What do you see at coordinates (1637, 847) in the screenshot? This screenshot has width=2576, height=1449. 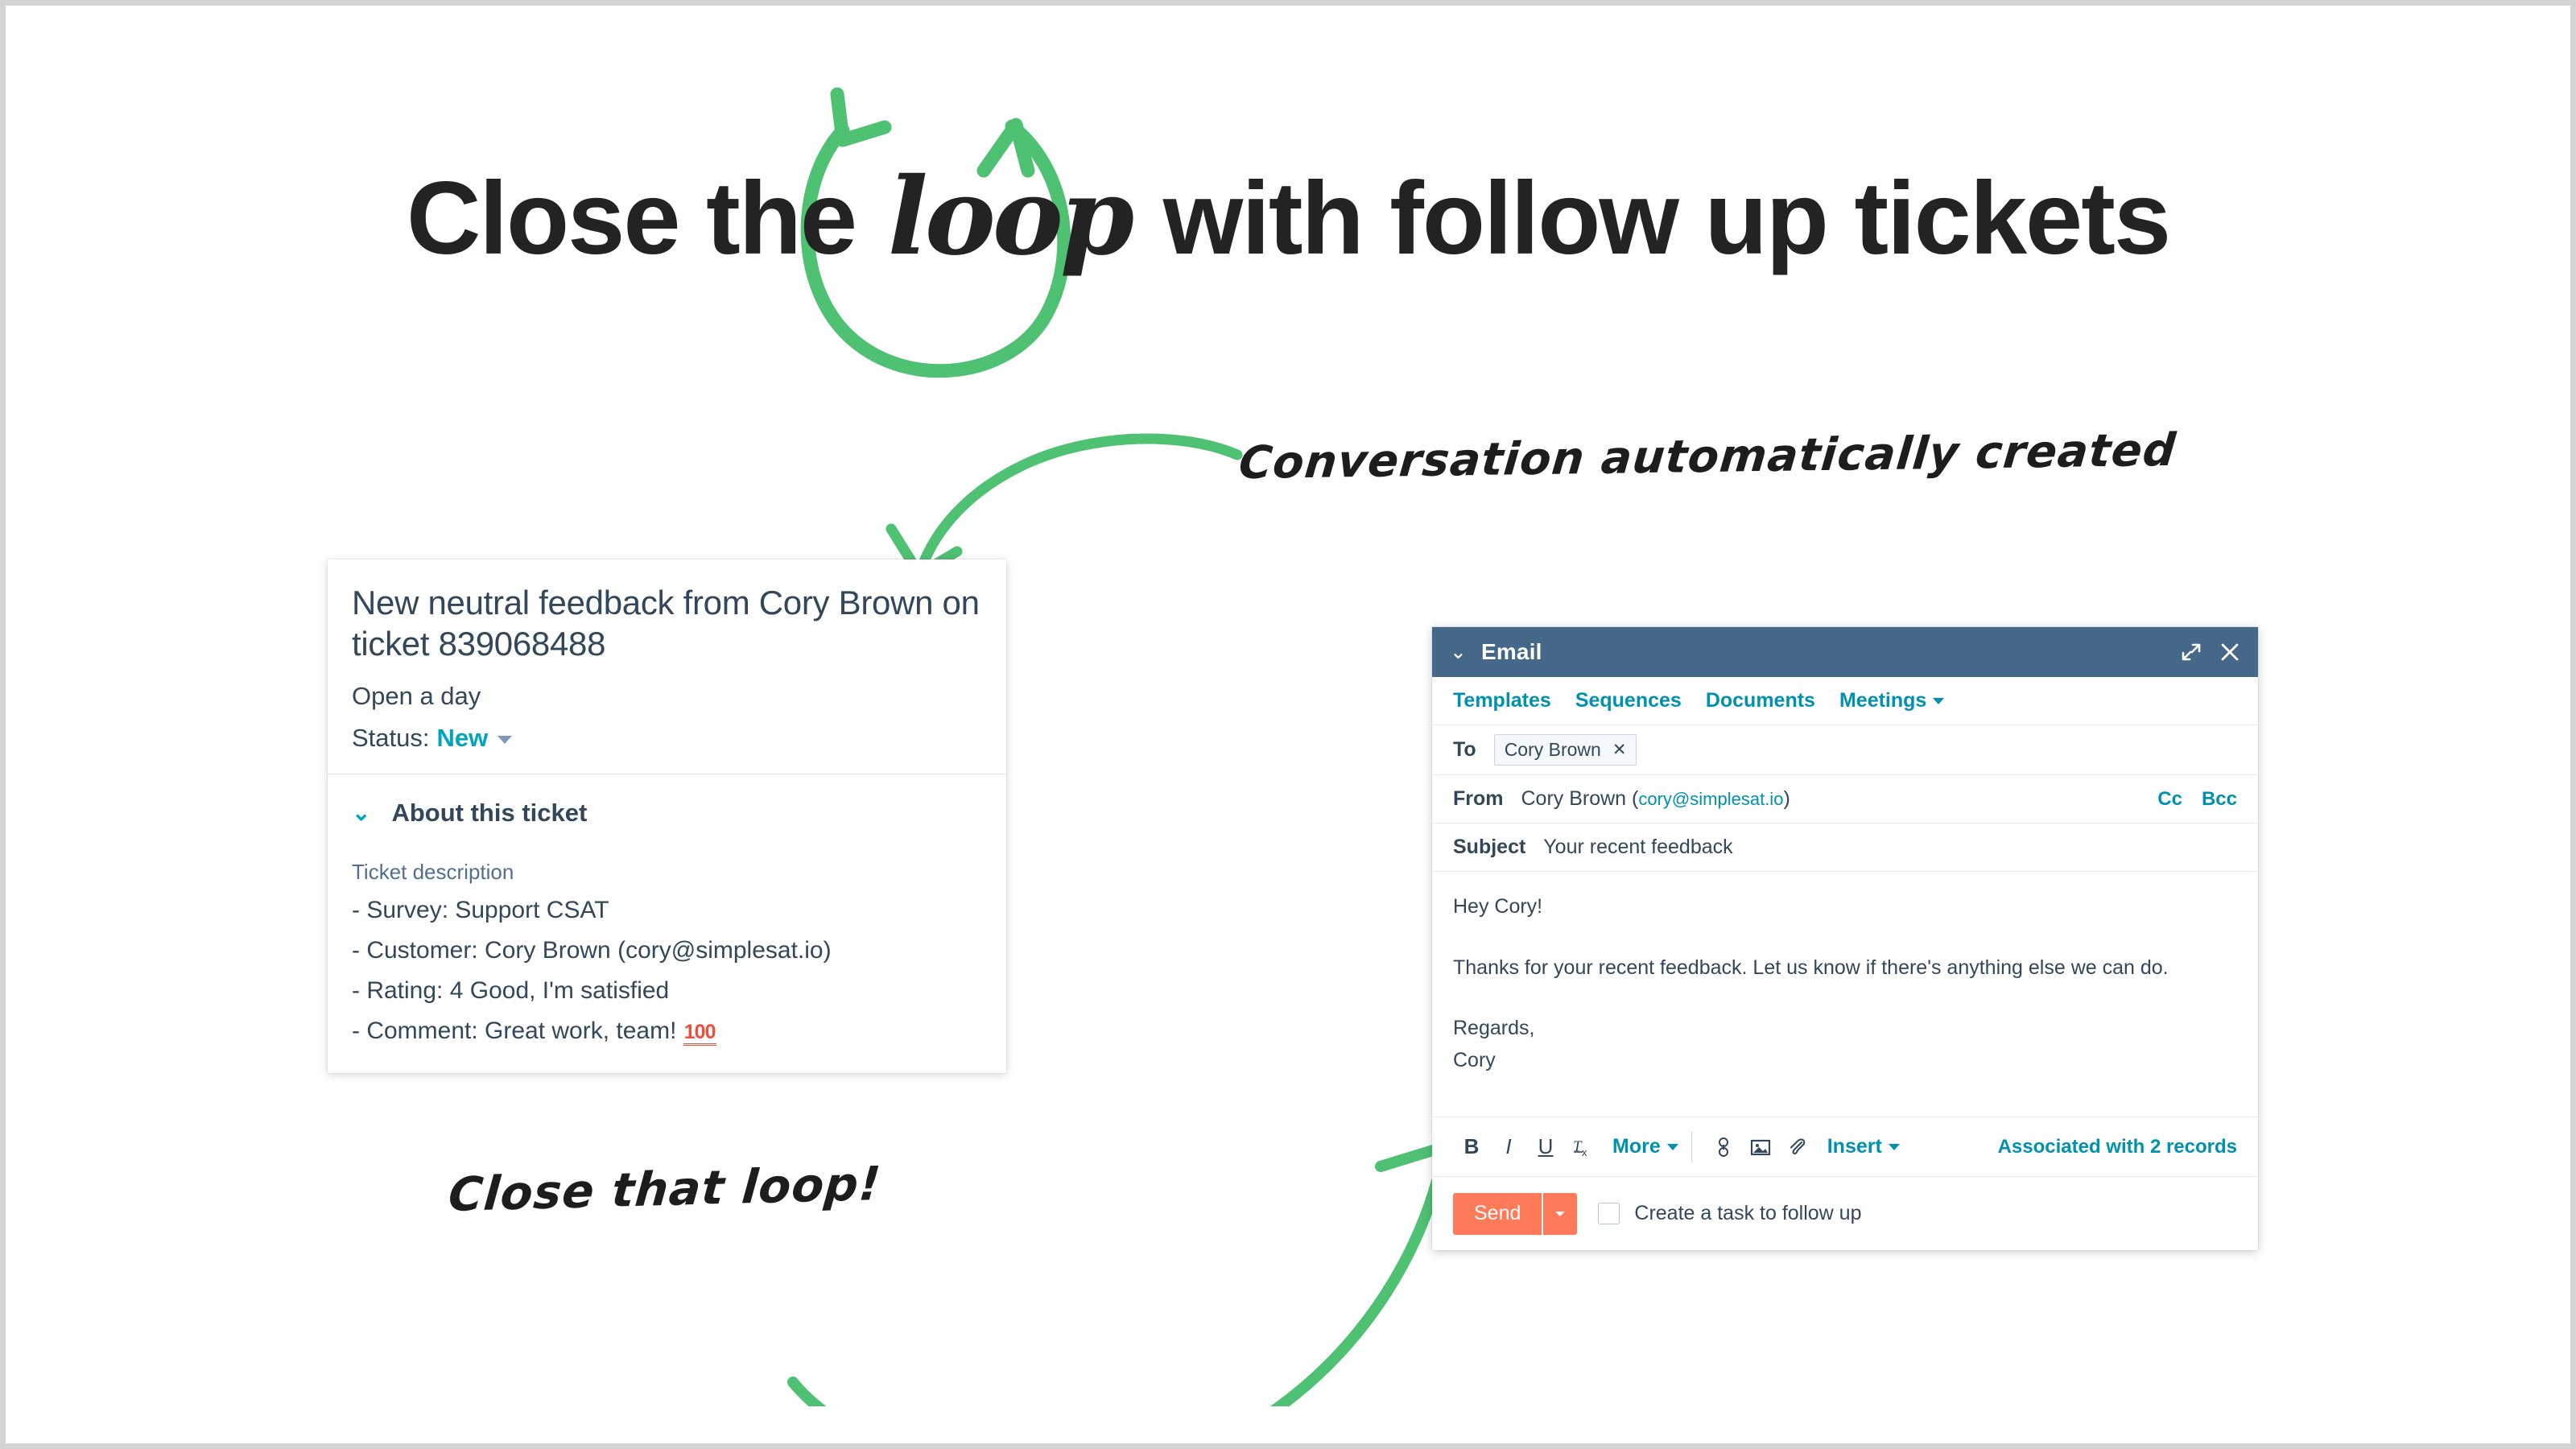 I see `subject-input: Your recent feedback` at bounding box center [1637, 847].